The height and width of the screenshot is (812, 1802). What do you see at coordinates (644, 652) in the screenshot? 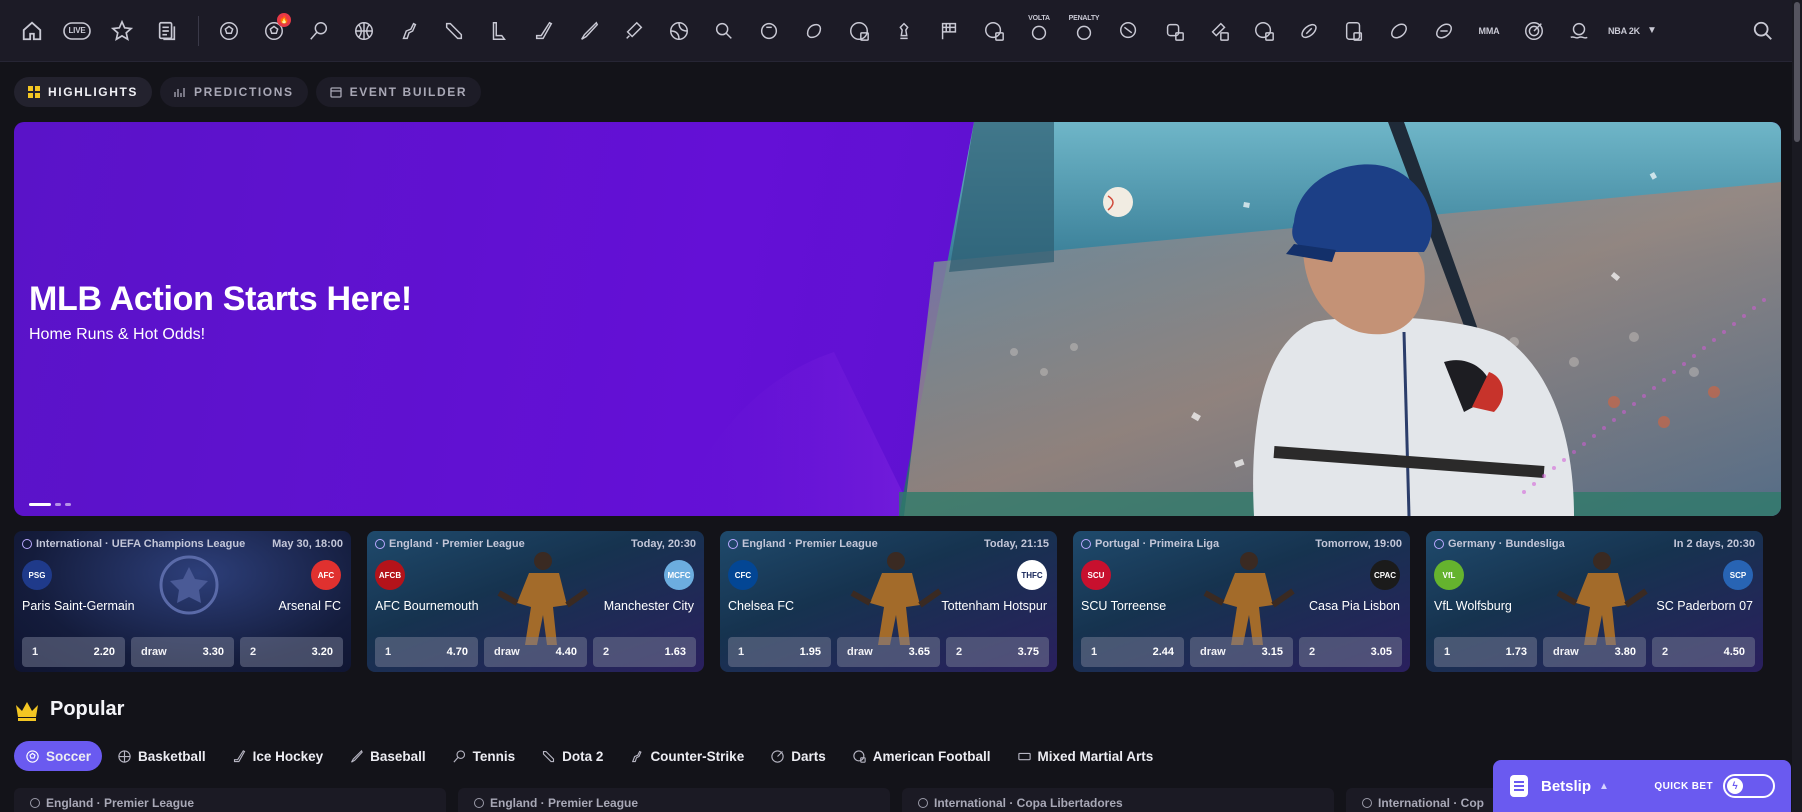
I see `odds-button: 2 1.63` at bounding box center [644, 652].